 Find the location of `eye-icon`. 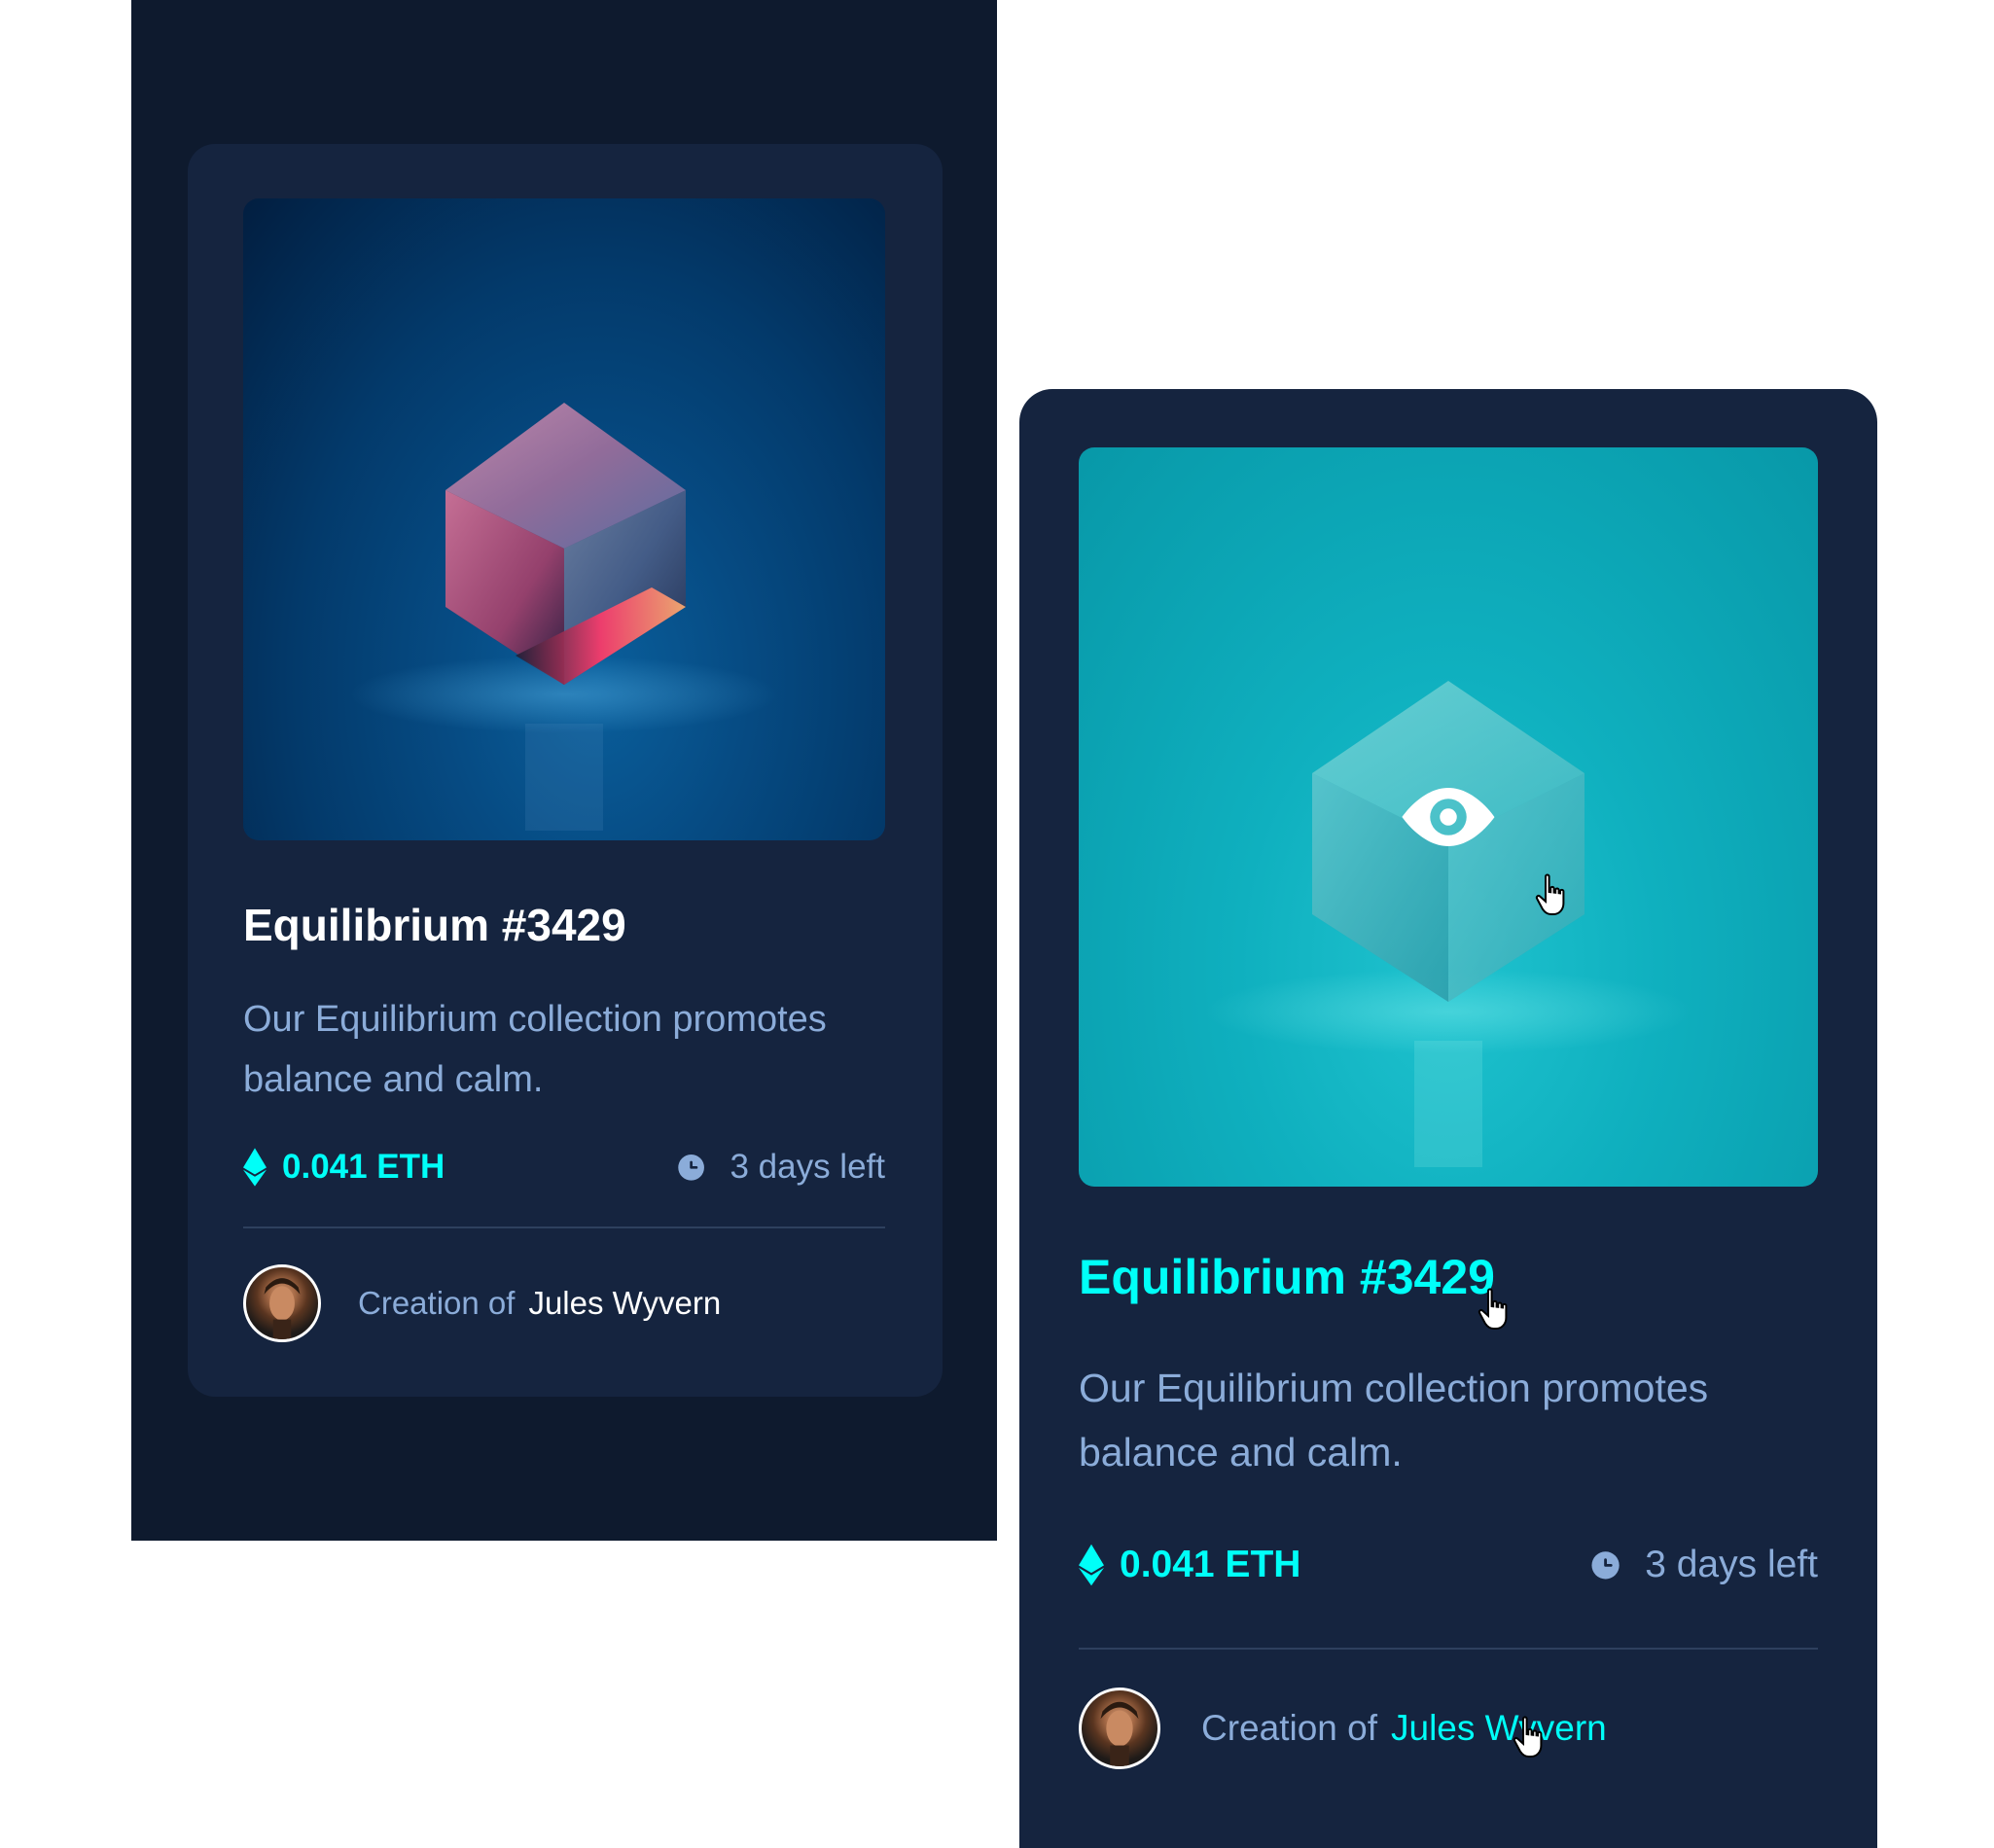

eye-icon is located at coordinates (1448, 817).